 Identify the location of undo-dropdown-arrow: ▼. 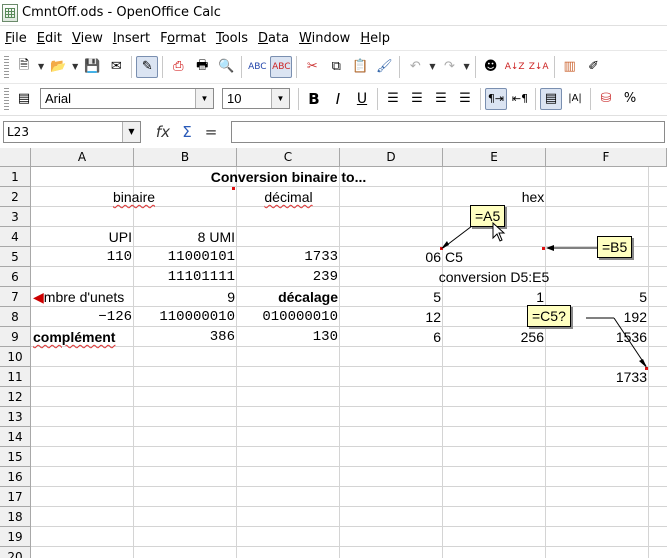
(432, 66).